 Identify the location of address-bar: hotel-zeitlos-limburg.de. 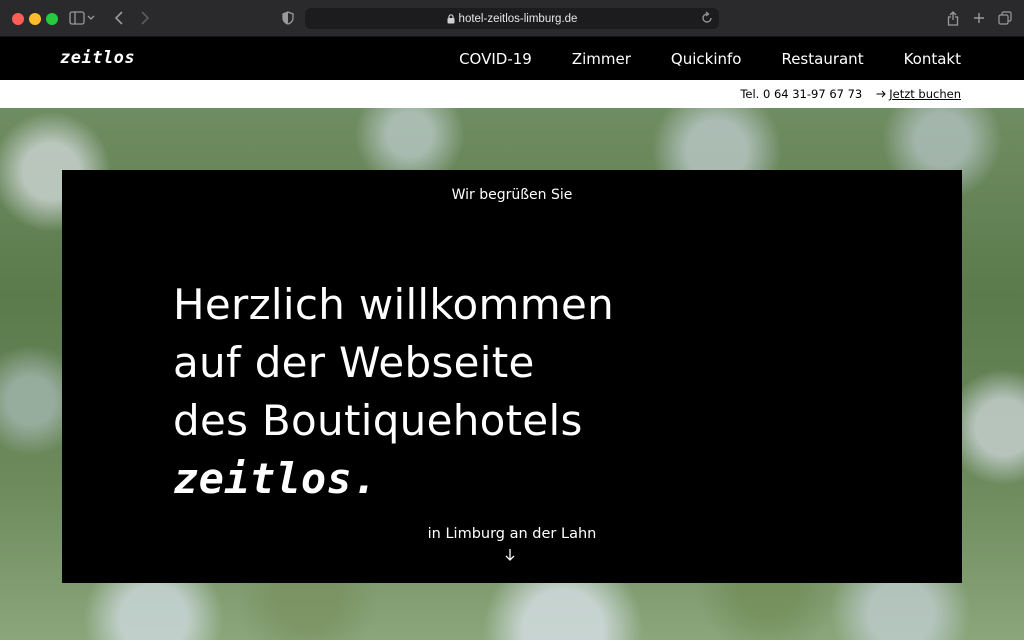
(512, 18).